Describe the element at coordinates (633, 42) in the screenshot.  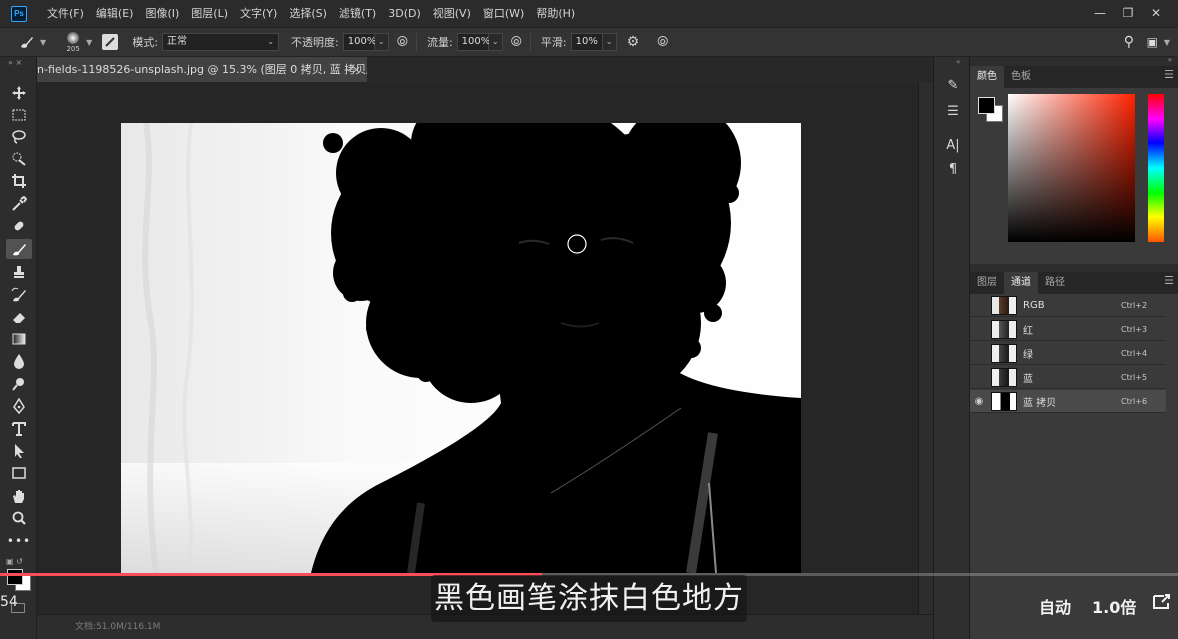
I see `gear-icon: ⚙` at that location.